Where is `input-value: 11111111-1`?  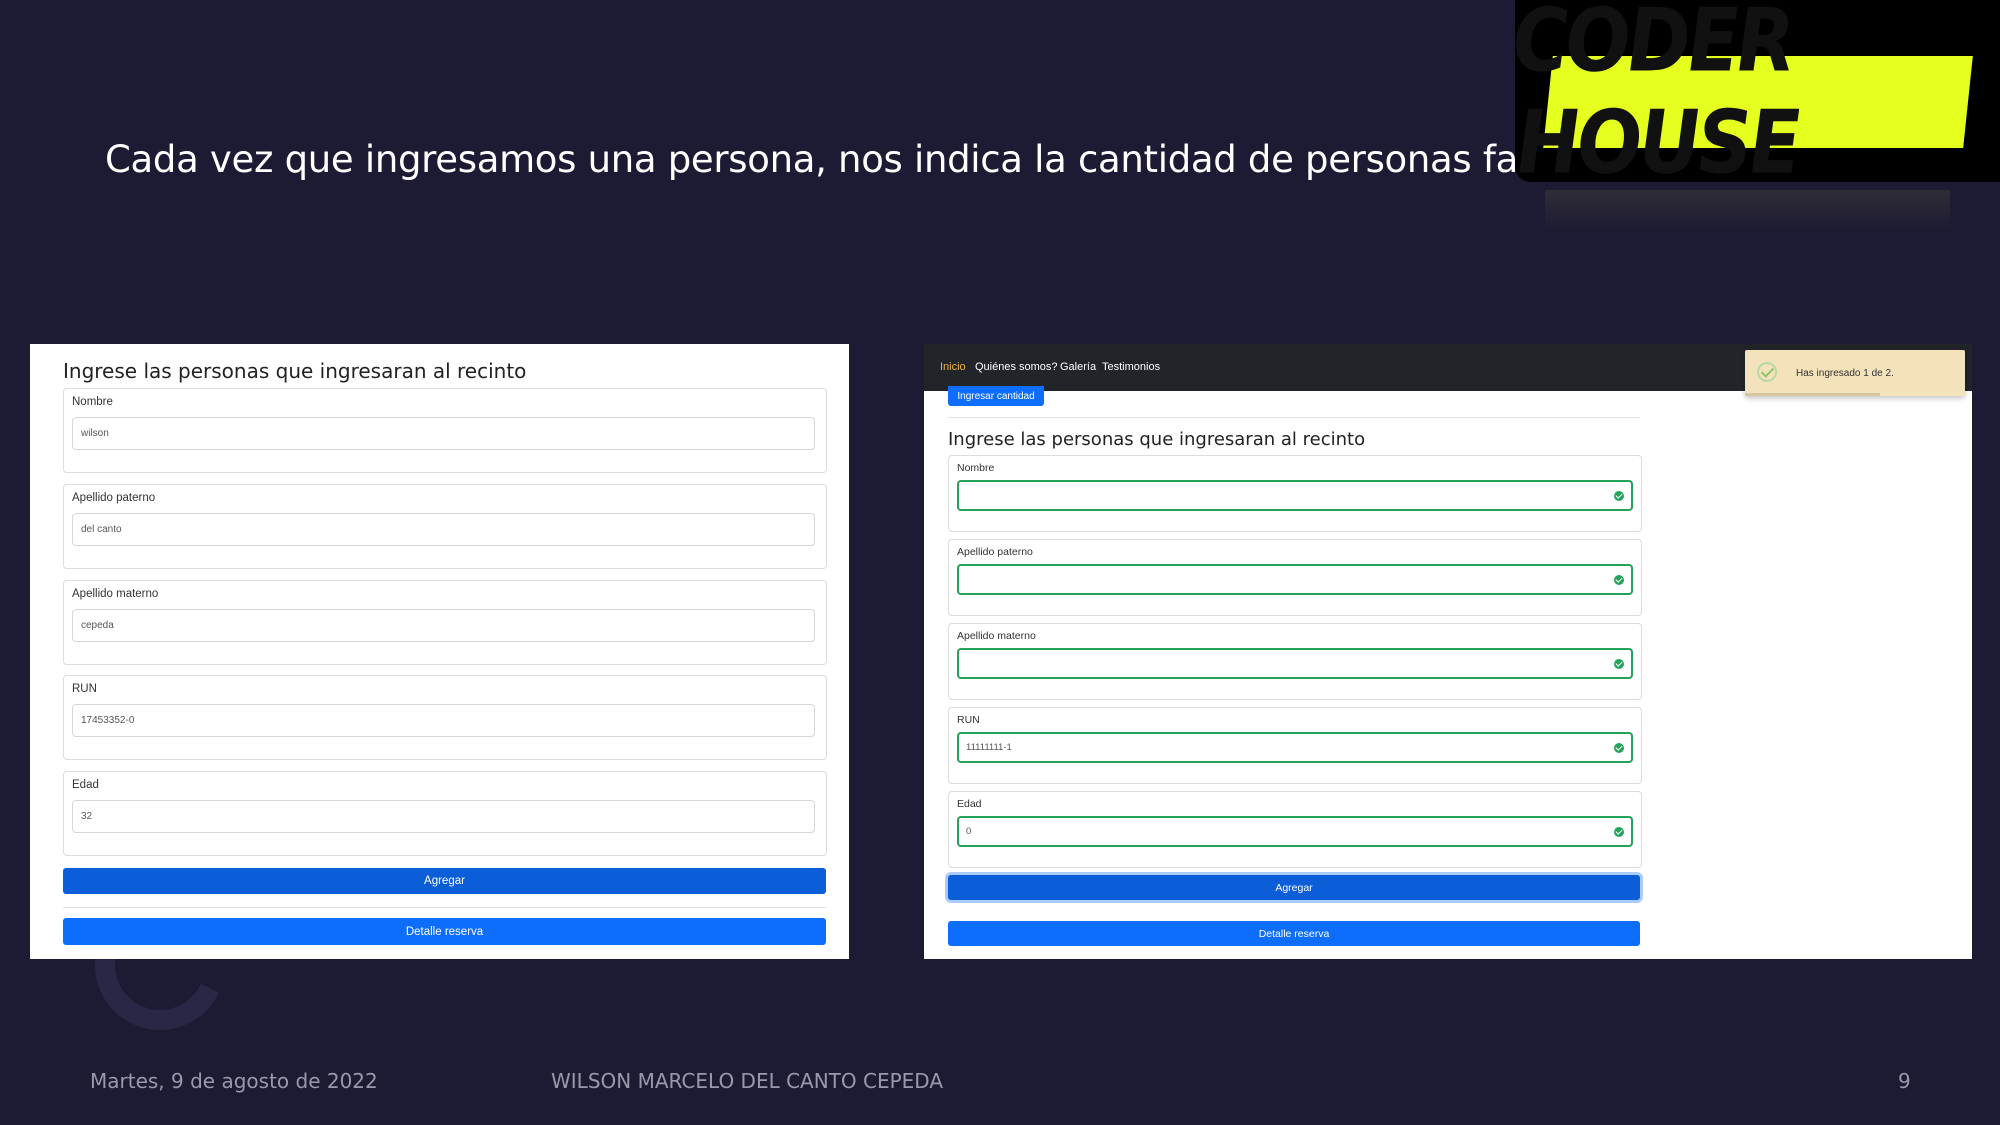 input-value: 11111111-1 is located at coordinates (989, 747).